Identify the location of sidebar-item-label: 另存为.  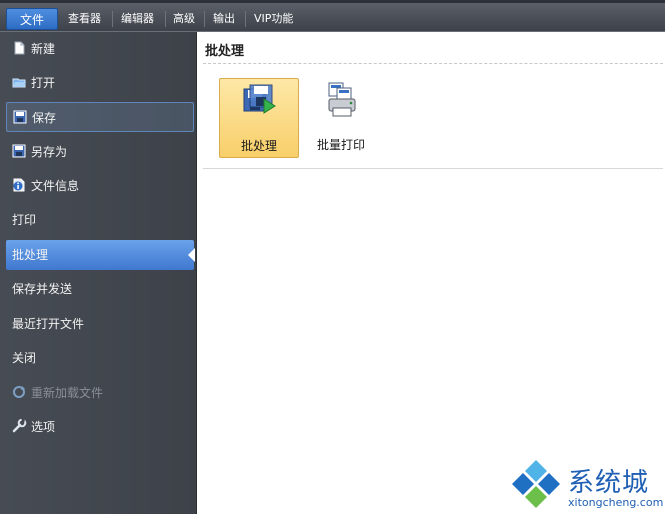
(49, 152).